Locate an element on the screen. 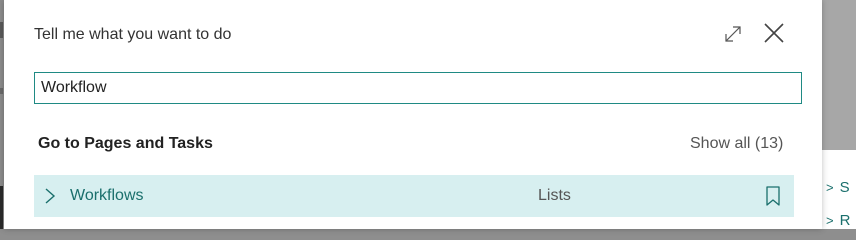  result-name: Workflows is located at coordinates (107, 195).